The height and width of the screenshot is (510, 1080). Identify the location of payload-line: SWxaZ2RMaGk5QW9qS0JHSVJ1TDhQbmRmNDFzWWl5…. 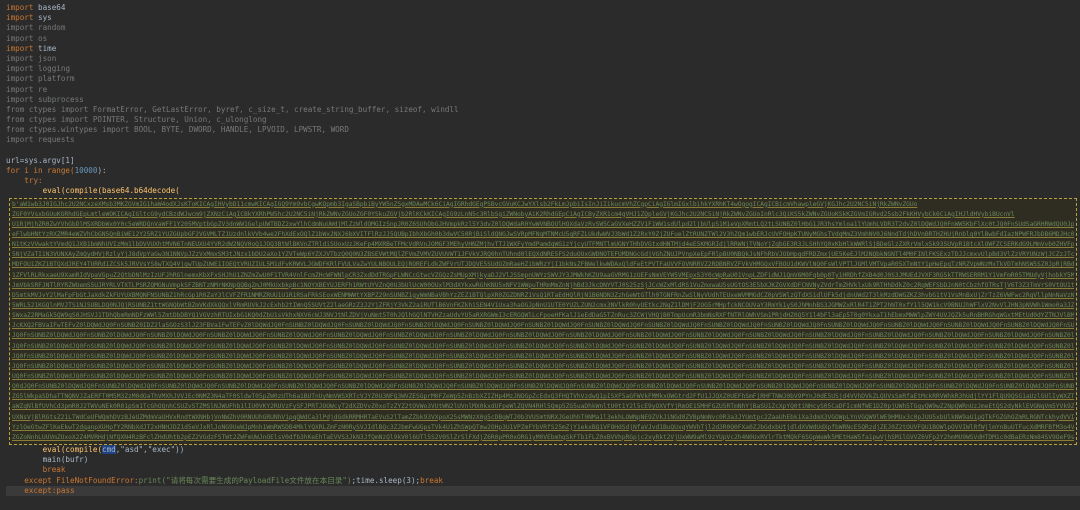
(543, 316).